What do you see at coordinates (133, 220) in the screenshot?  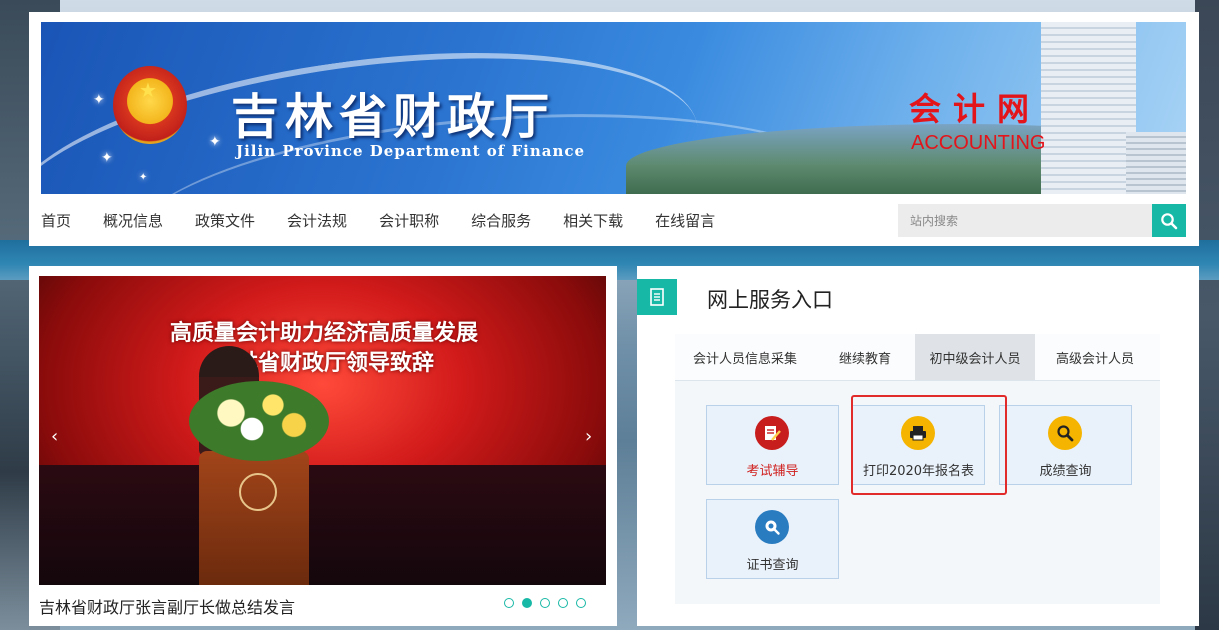 I see `nav-item-overview: 概况信息` at bounding box center [133, 220].